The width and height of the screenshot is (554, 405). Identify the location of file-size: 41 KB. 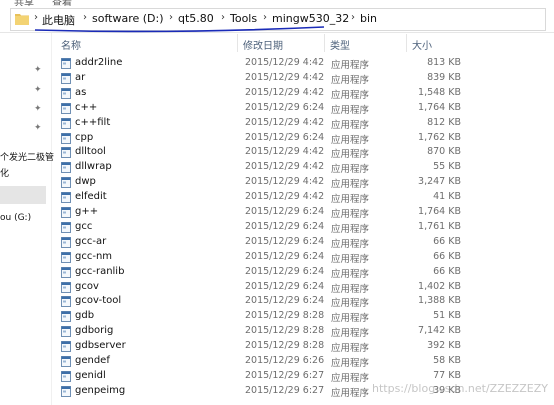
(447, 197).